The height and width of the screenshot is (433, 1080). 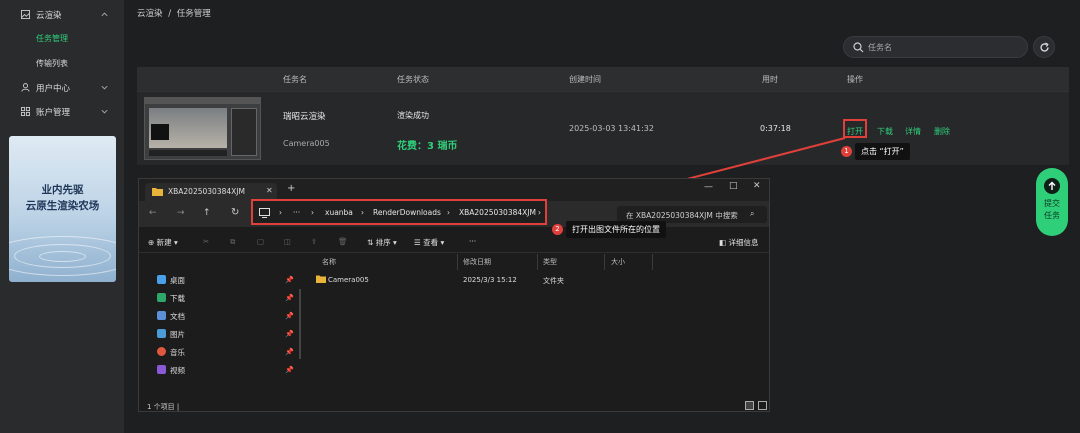 What do you see at coordinates (177, 298) in the screenshot?
I see `nav-label: 下载` at bounding box center [177, 298].